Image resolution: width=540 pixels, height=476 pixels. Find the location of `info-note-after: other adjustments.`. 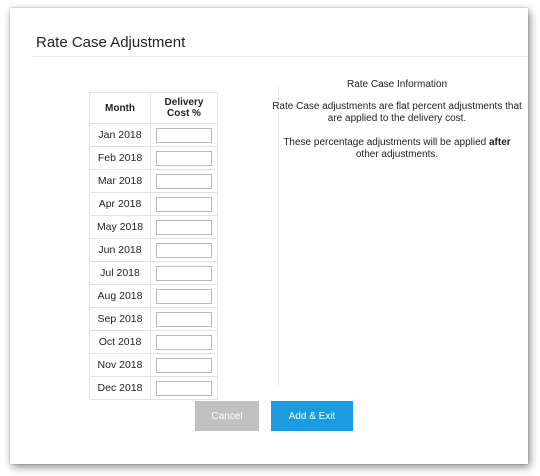

info-note-after: other adjustments. is located at coordinates (397, 154).